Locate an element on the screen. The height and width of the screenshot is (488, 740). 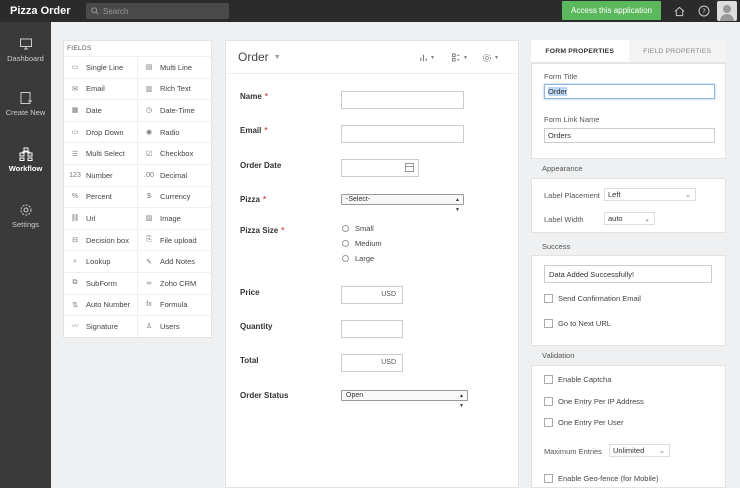
tab-form-properties: FORM PROPERTIES is located at coordinates (580, 51).